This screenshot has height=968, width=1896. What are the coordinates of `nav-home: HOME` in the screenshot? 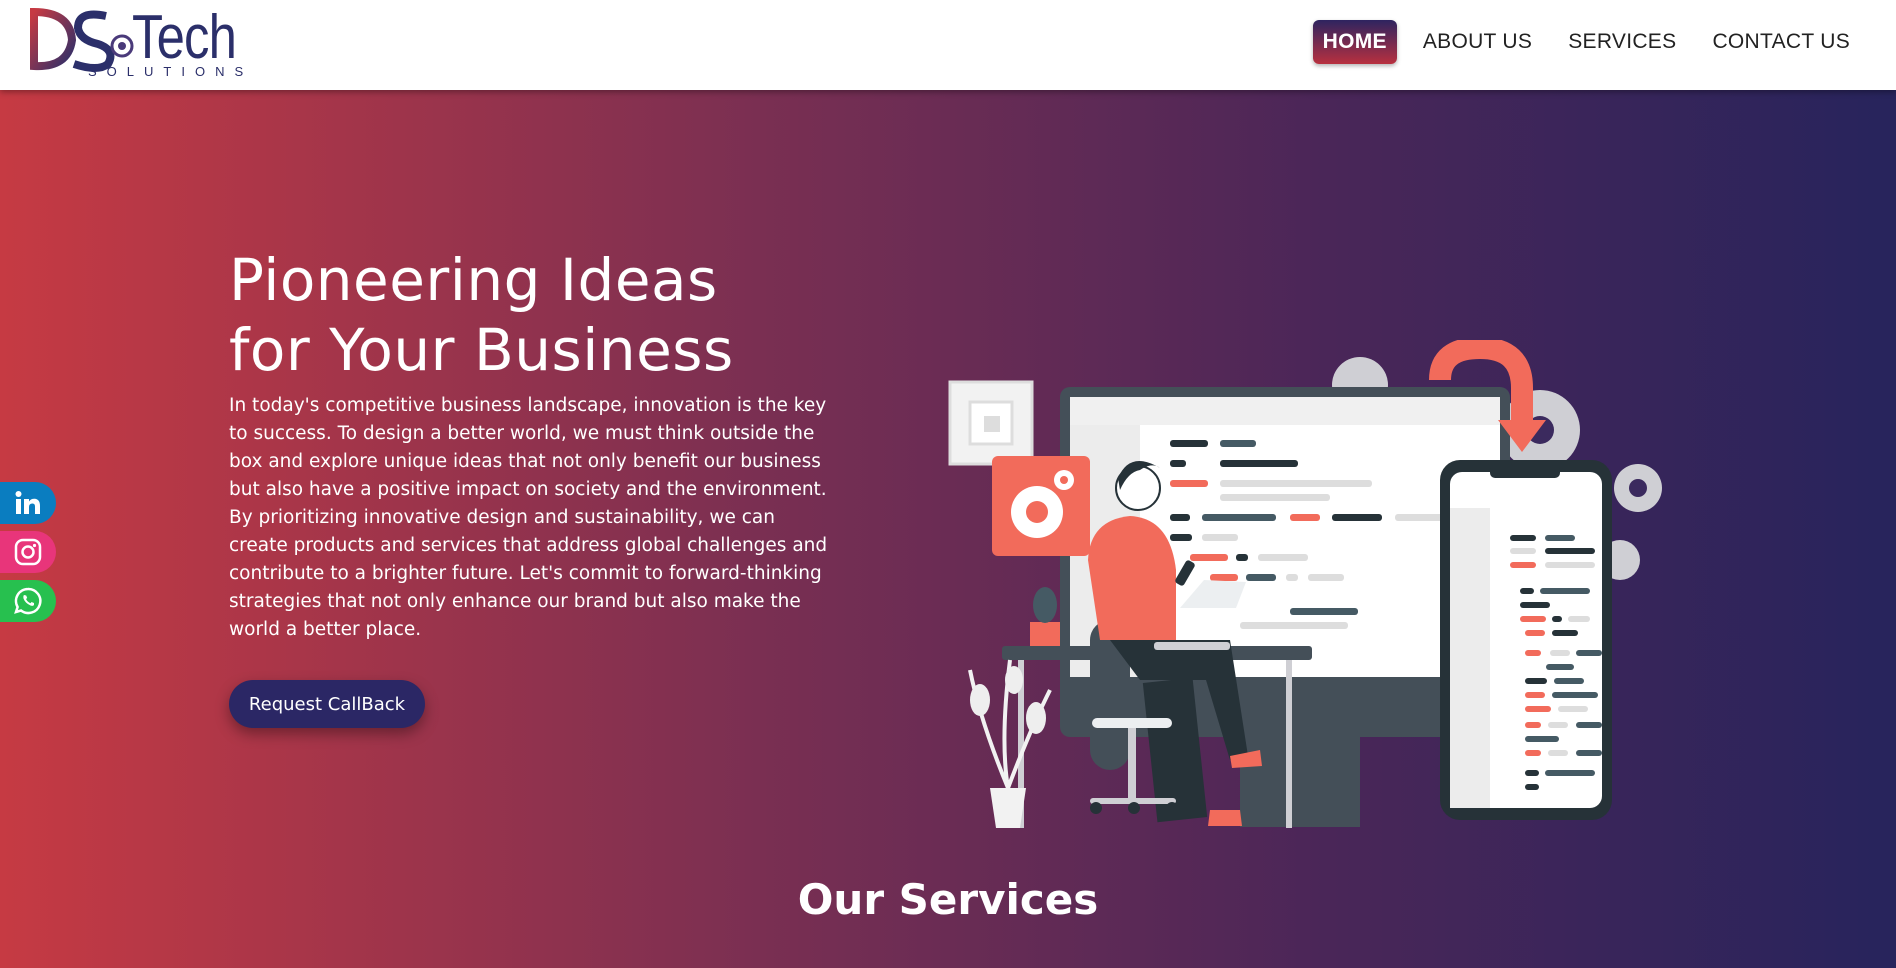 It's located at (1354, 42).